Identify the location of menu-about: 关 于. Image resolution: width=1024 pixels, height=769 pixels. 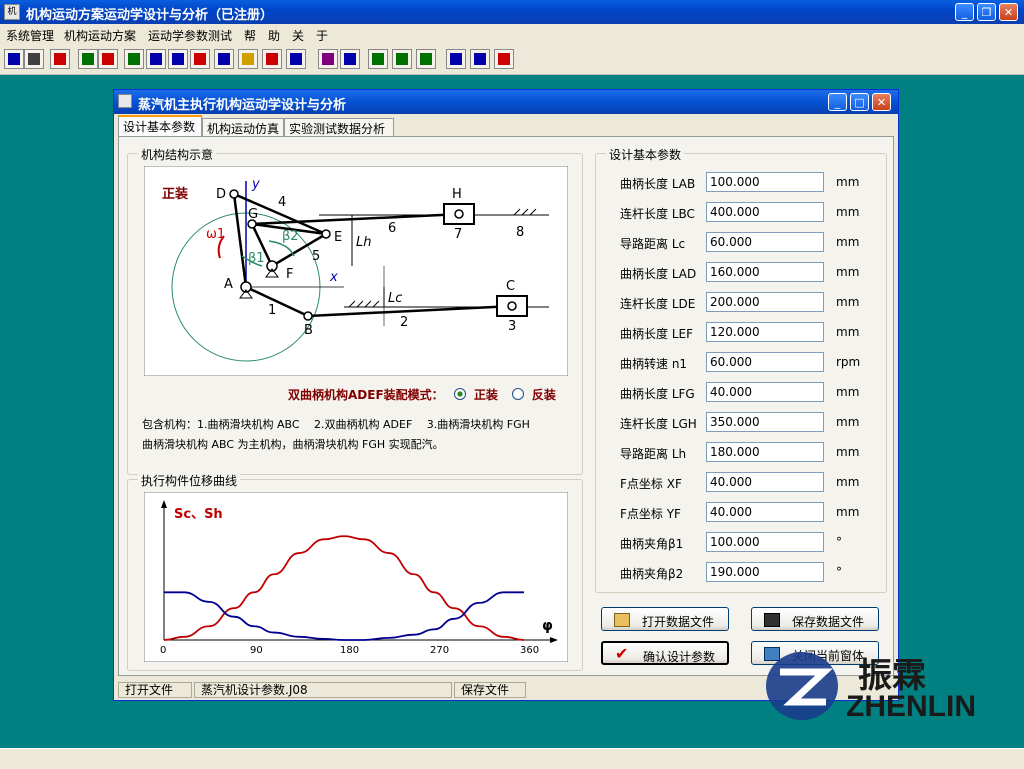
(310, 35).